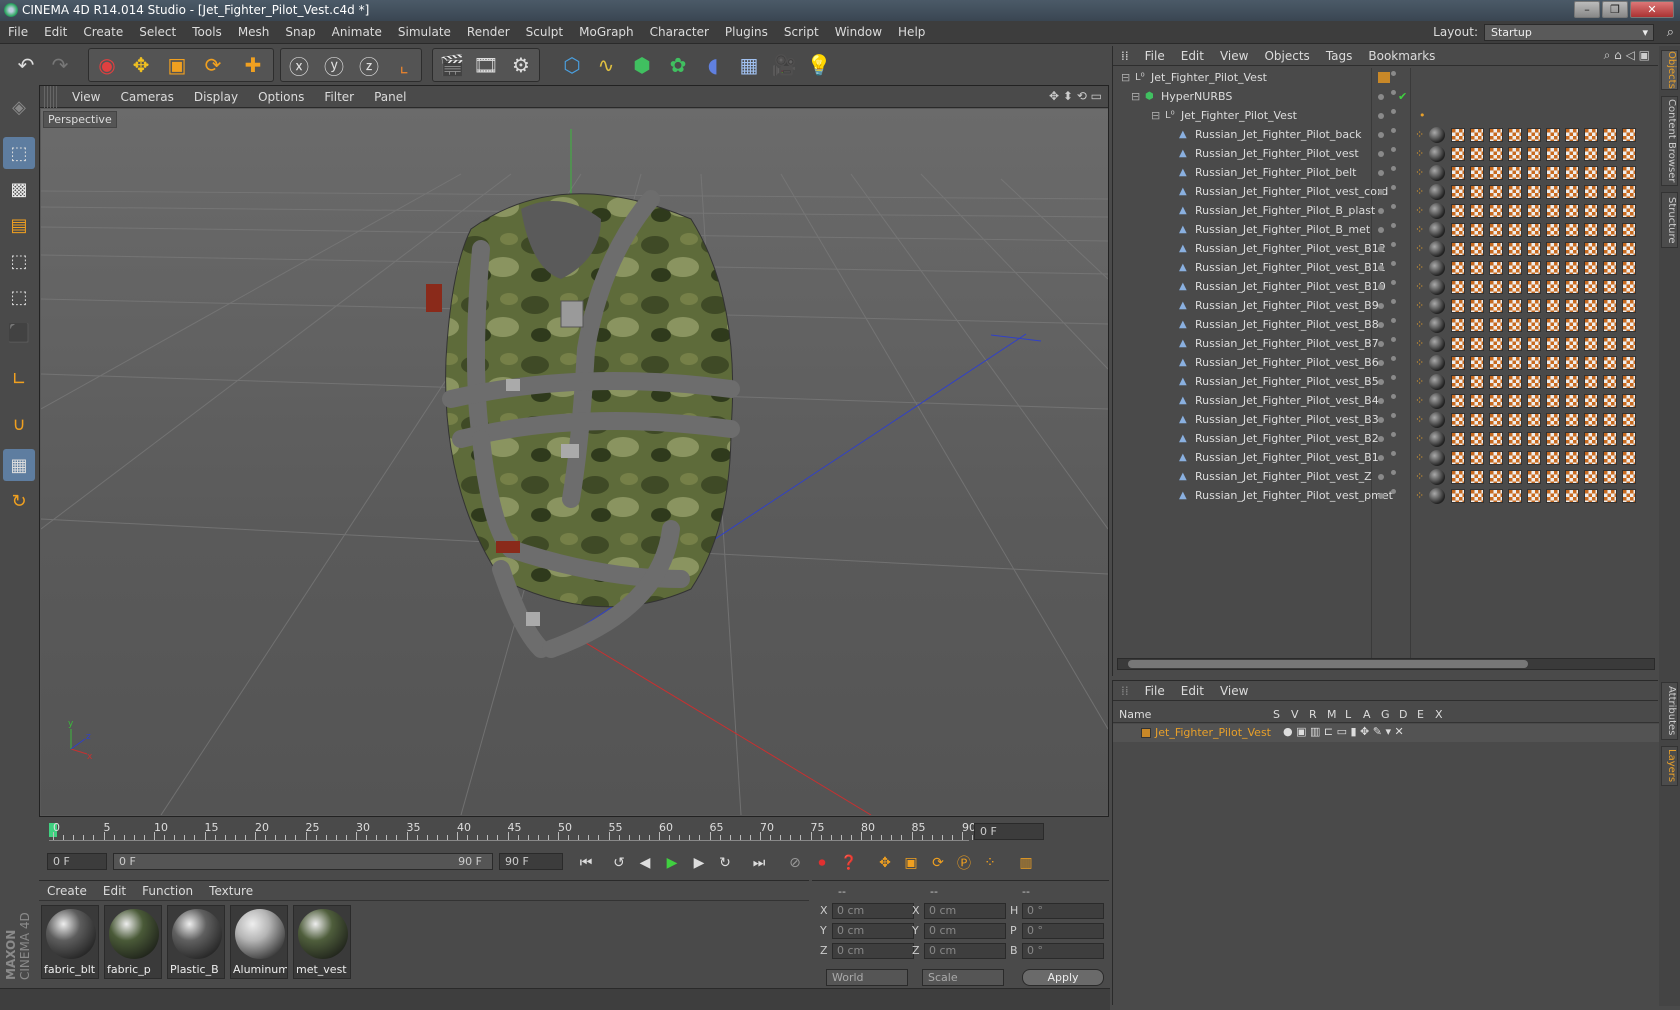 The image size is (1680, 1010). I want to click on previous-key-icon: ↺, so click(619, 863).